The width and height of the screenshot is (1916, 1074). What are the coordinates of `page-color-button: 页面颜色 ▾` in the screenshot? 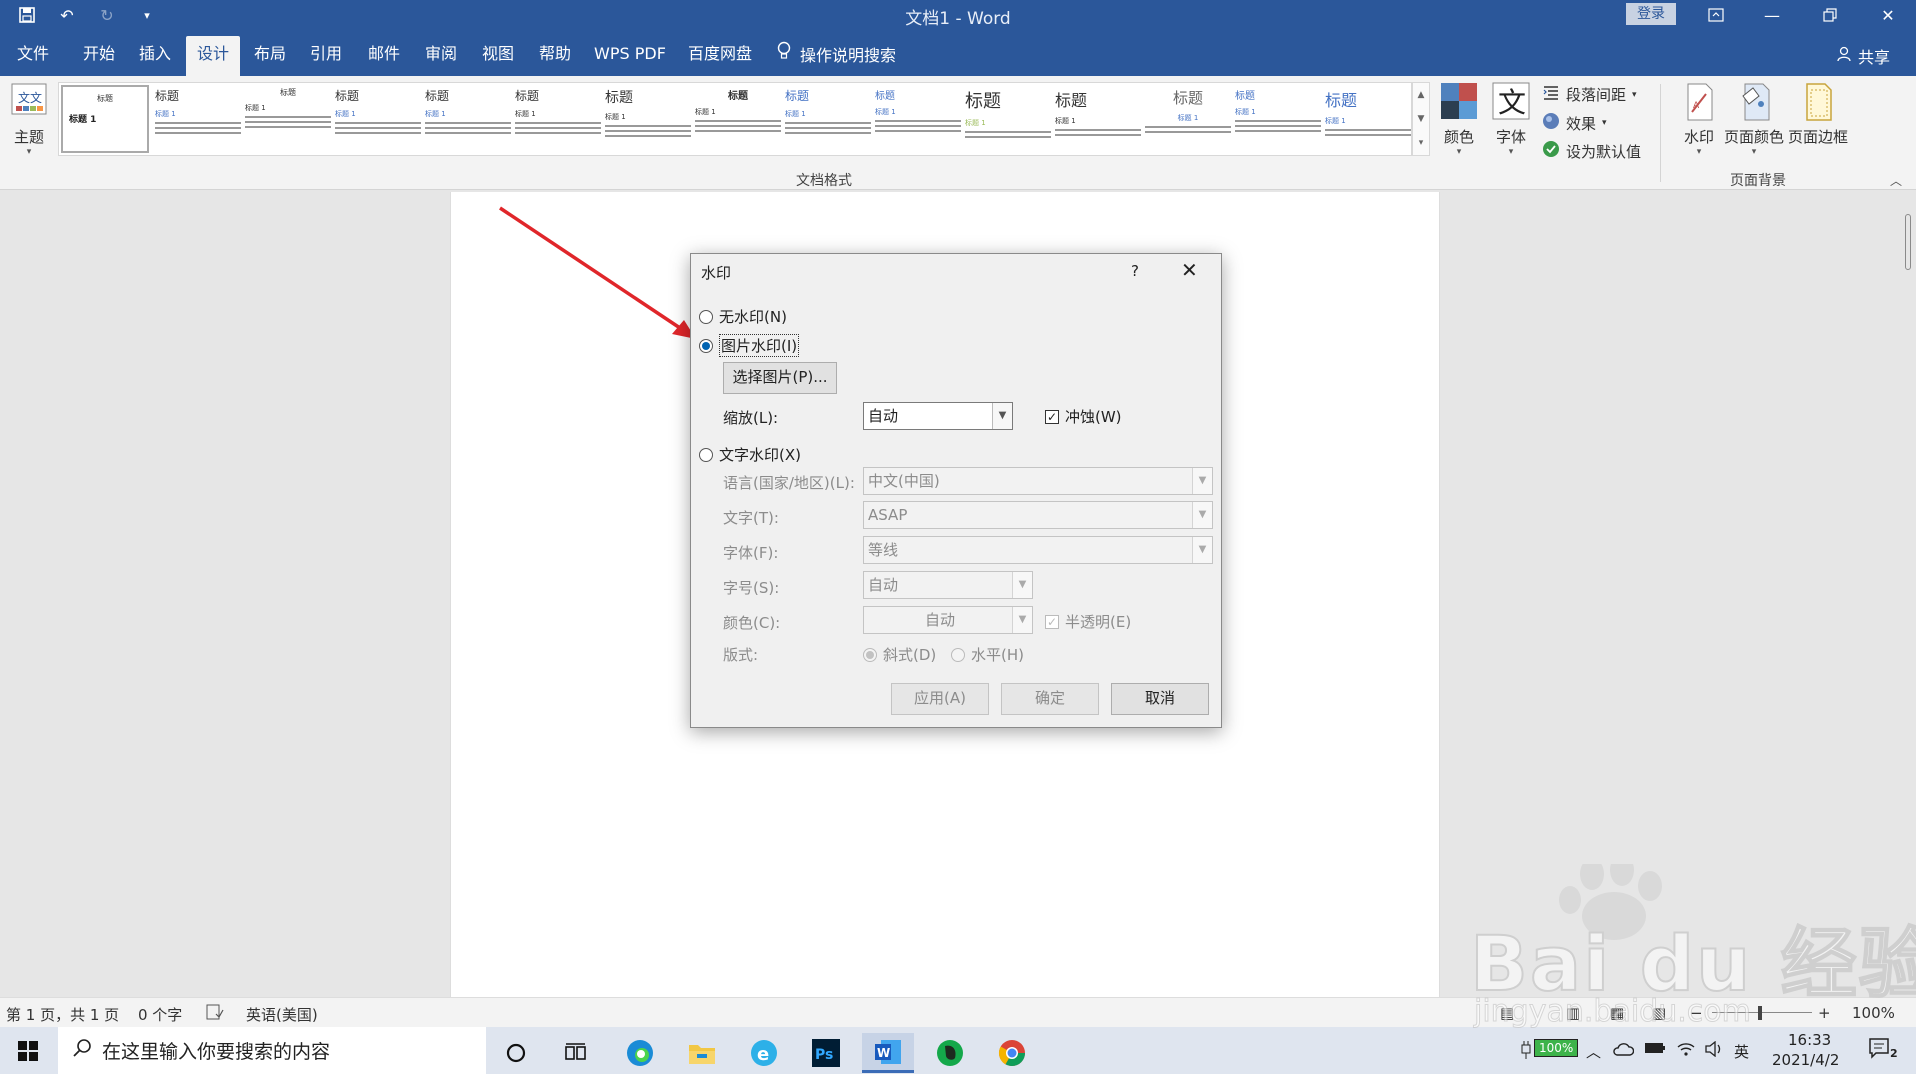 It's located at (1754, 119).